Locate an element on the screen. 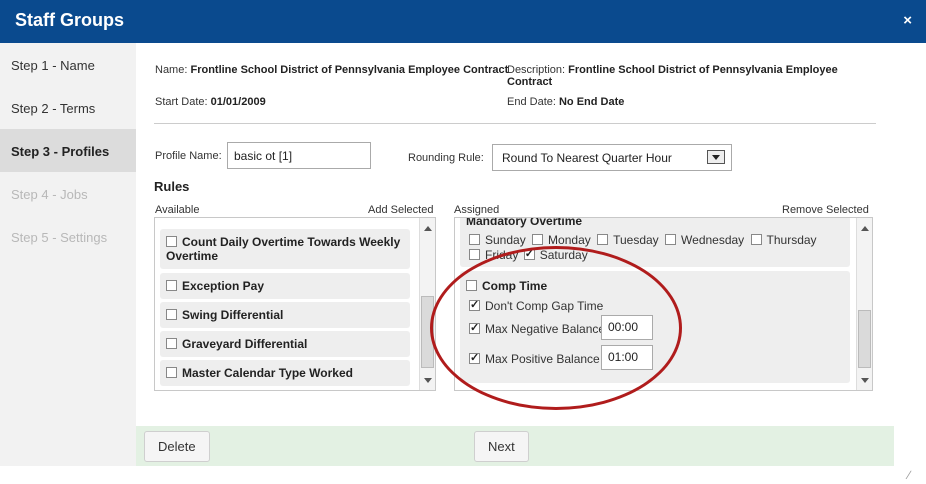 Image resolution: width=926 pixels, height=484 pixels. rules-heading: Rules is located at coordinates (172, 186).